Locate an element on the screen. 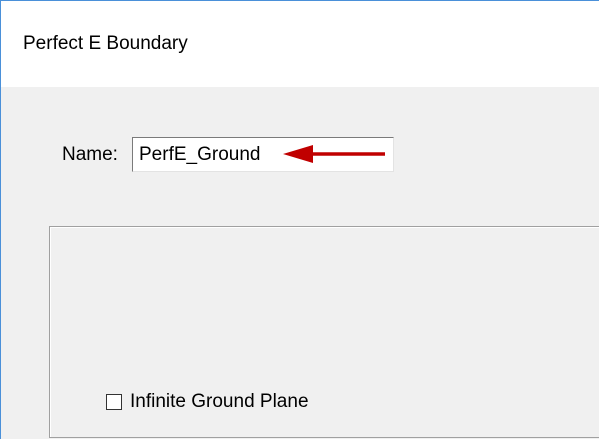 This screenshot has width=599, height=439. infinite-ground-plane-checkbox is located at coordinates (114, 402).